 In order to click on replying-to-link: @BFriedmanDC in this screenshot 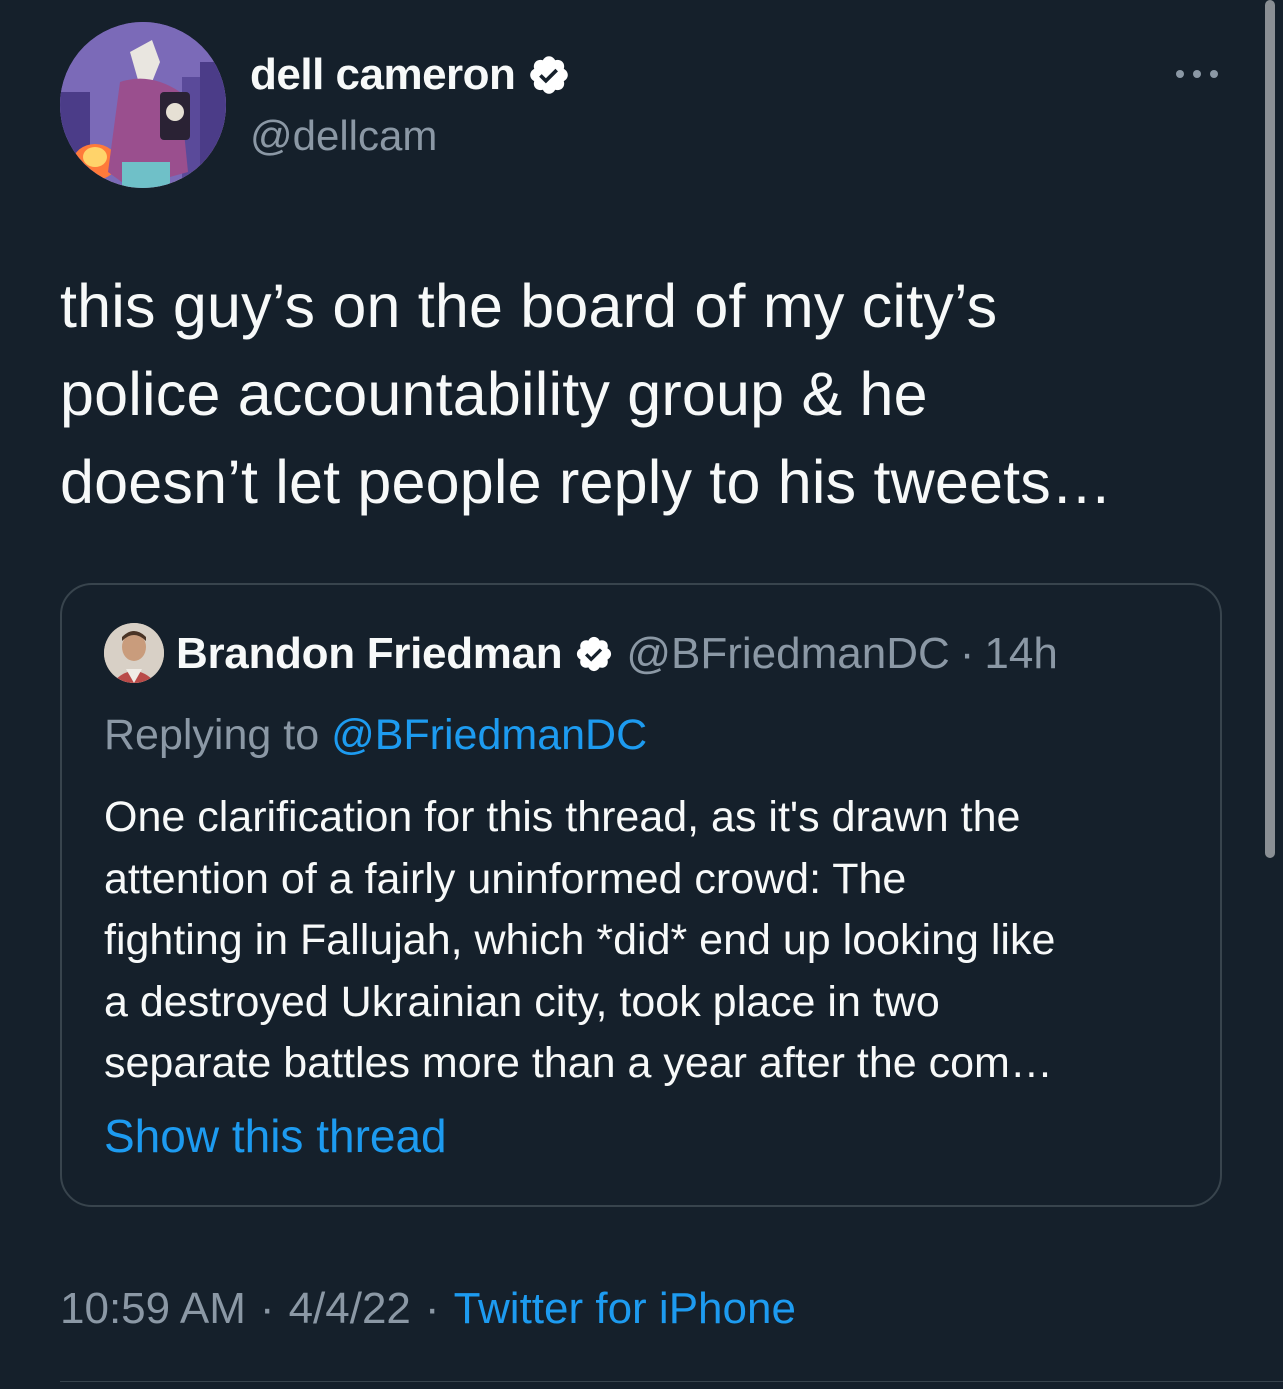, I will do `click(489, 735)`.